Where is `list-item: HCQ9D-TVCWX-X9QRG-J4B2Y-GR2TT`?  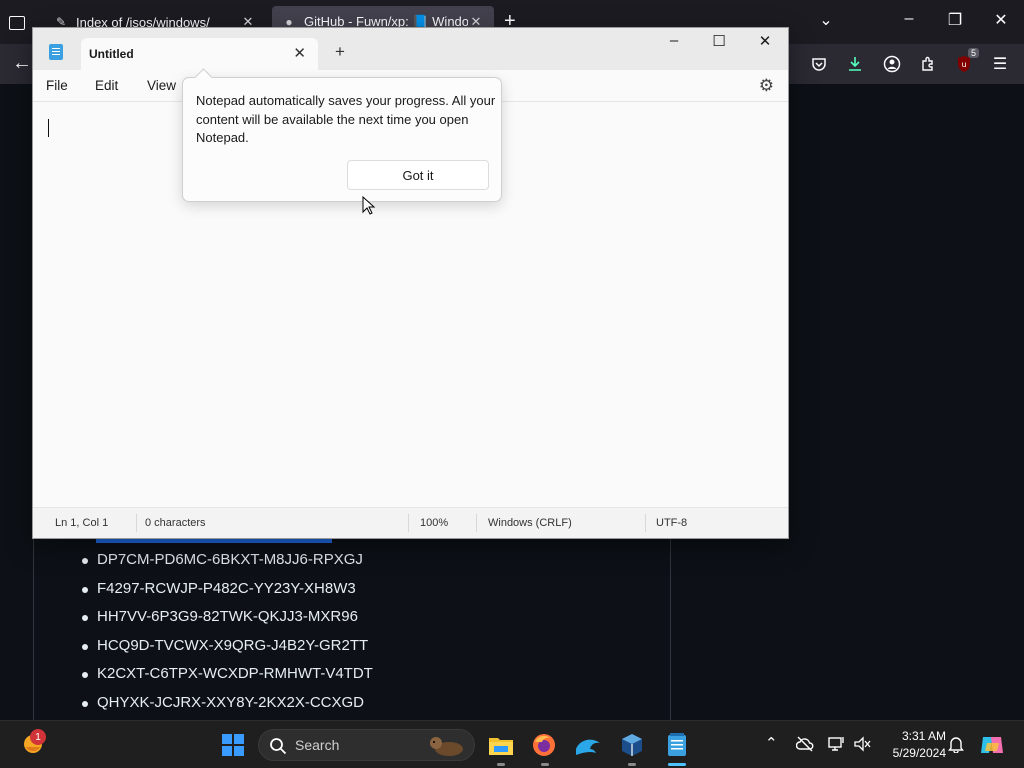
list-item: HCQ9D-TVCWX-X9QRG-J4B2Y-GR2TT is located at coordinates (226, 650).